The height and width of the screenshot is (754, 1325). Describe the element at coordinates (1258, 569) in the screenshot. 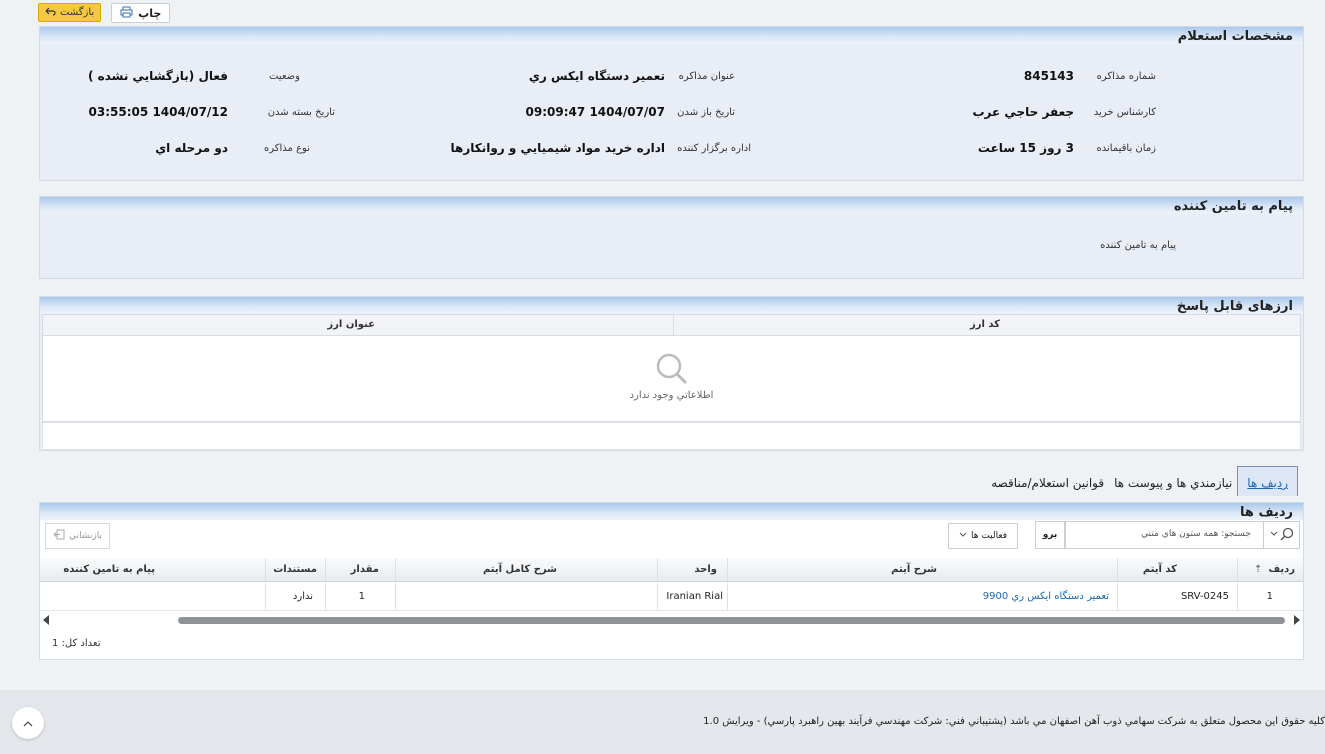

I see `sort-icon: ⇡` at that location.